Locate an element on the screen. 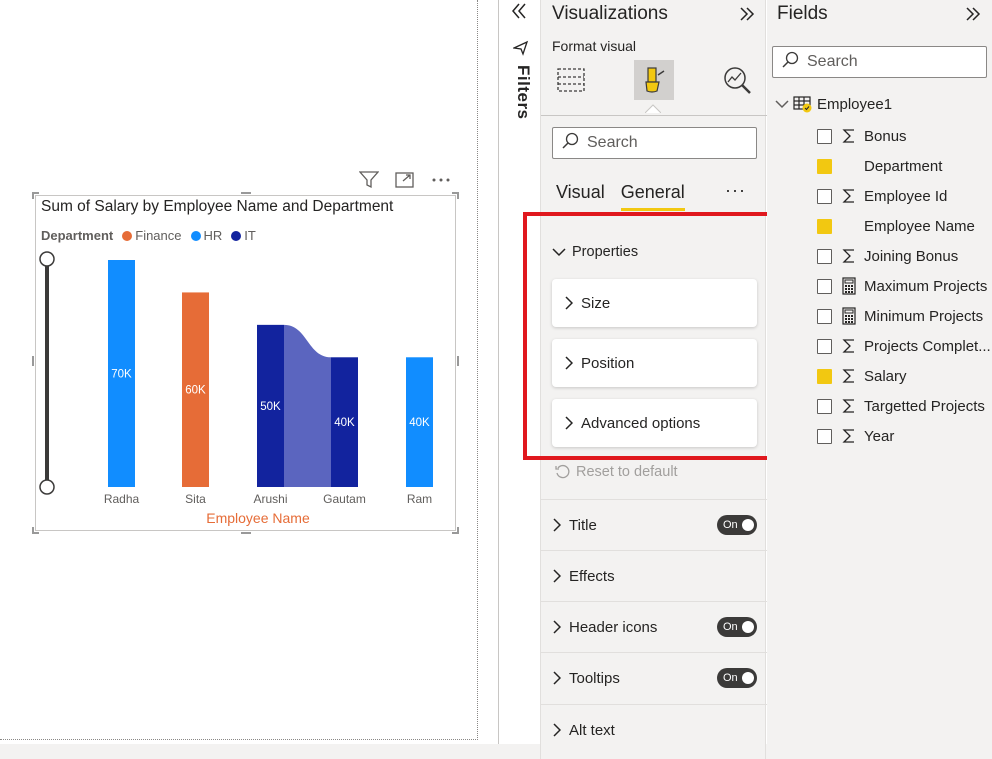 The width and height of the screenshot is (992, 759). field-item: Minimum Projects is located at coordinates (900, 316).